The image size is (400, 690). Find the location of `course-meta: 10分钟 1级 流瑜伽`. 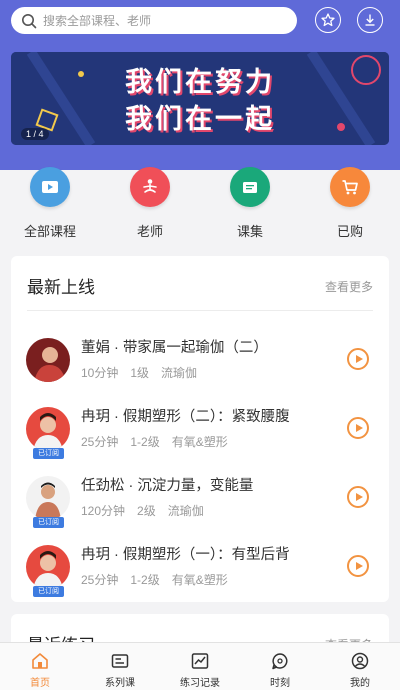

course-meta: 10分钟 1级 流瑜伽 is located at coordinates (145, 372).